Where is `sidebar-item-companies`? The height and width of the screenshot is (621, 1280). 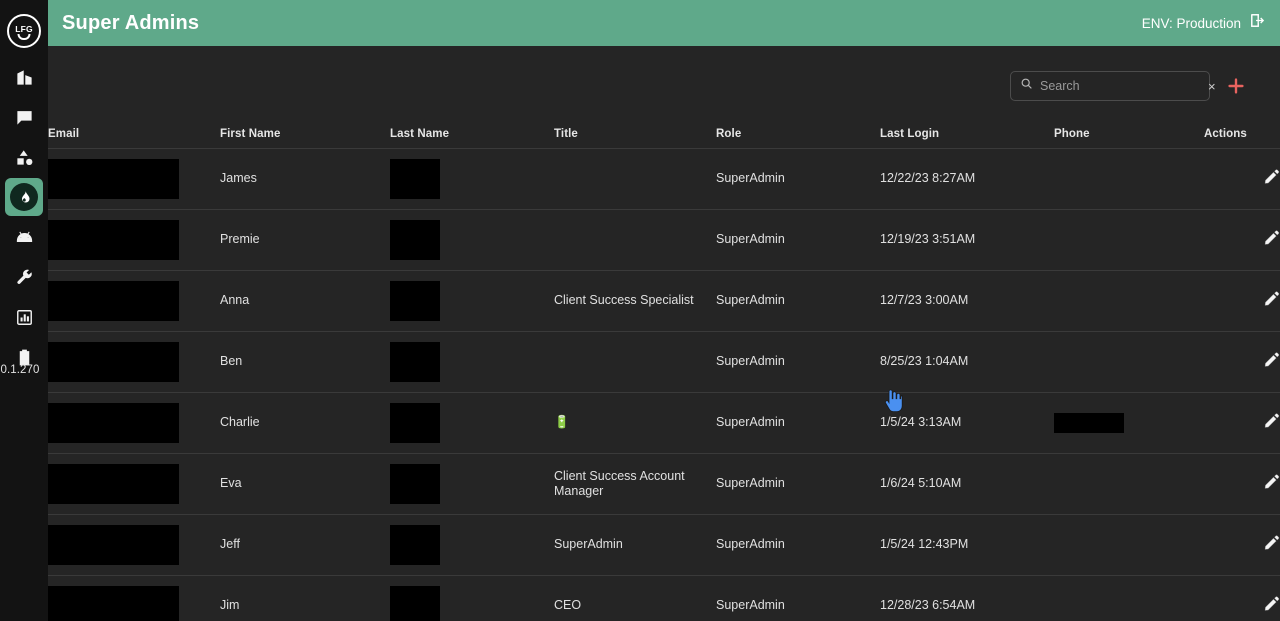 sidebar-item-companies is located at coordinates (24, 77).